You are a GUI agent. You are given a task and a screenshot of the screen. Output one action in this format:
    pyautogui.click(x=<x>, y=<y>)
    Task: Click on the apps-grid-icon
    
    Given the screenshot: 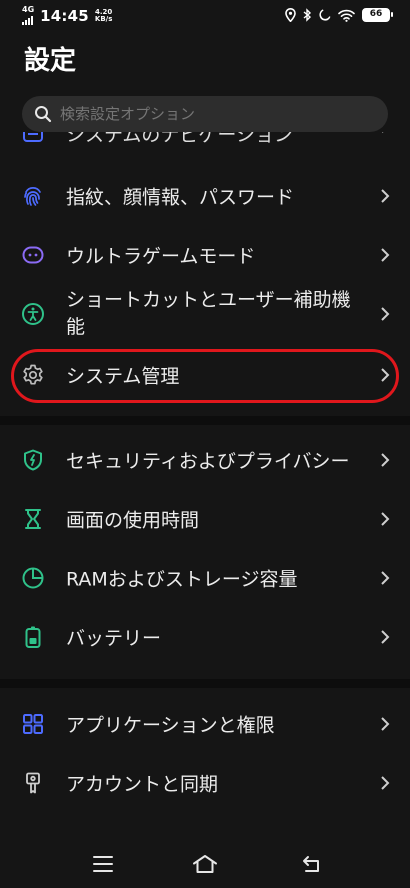 What is the action you would take?
    pyautogui.click(x=33, y=724)
    